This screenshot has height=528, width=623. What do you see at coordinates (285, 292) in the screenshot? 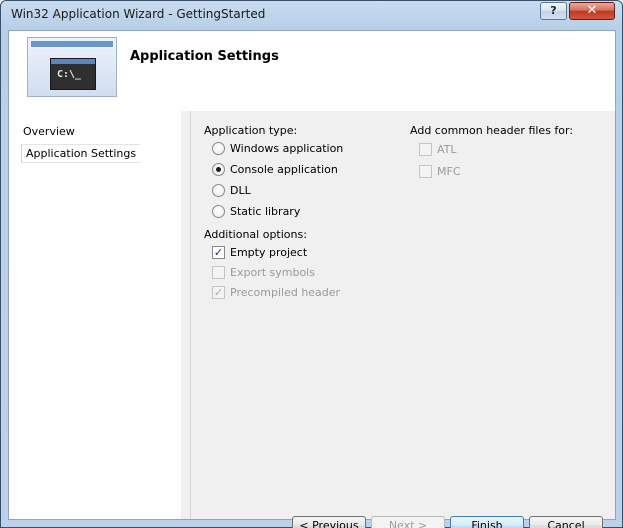
I see `checkbox-label: Precompiled header` at bounding box center [285, 292].